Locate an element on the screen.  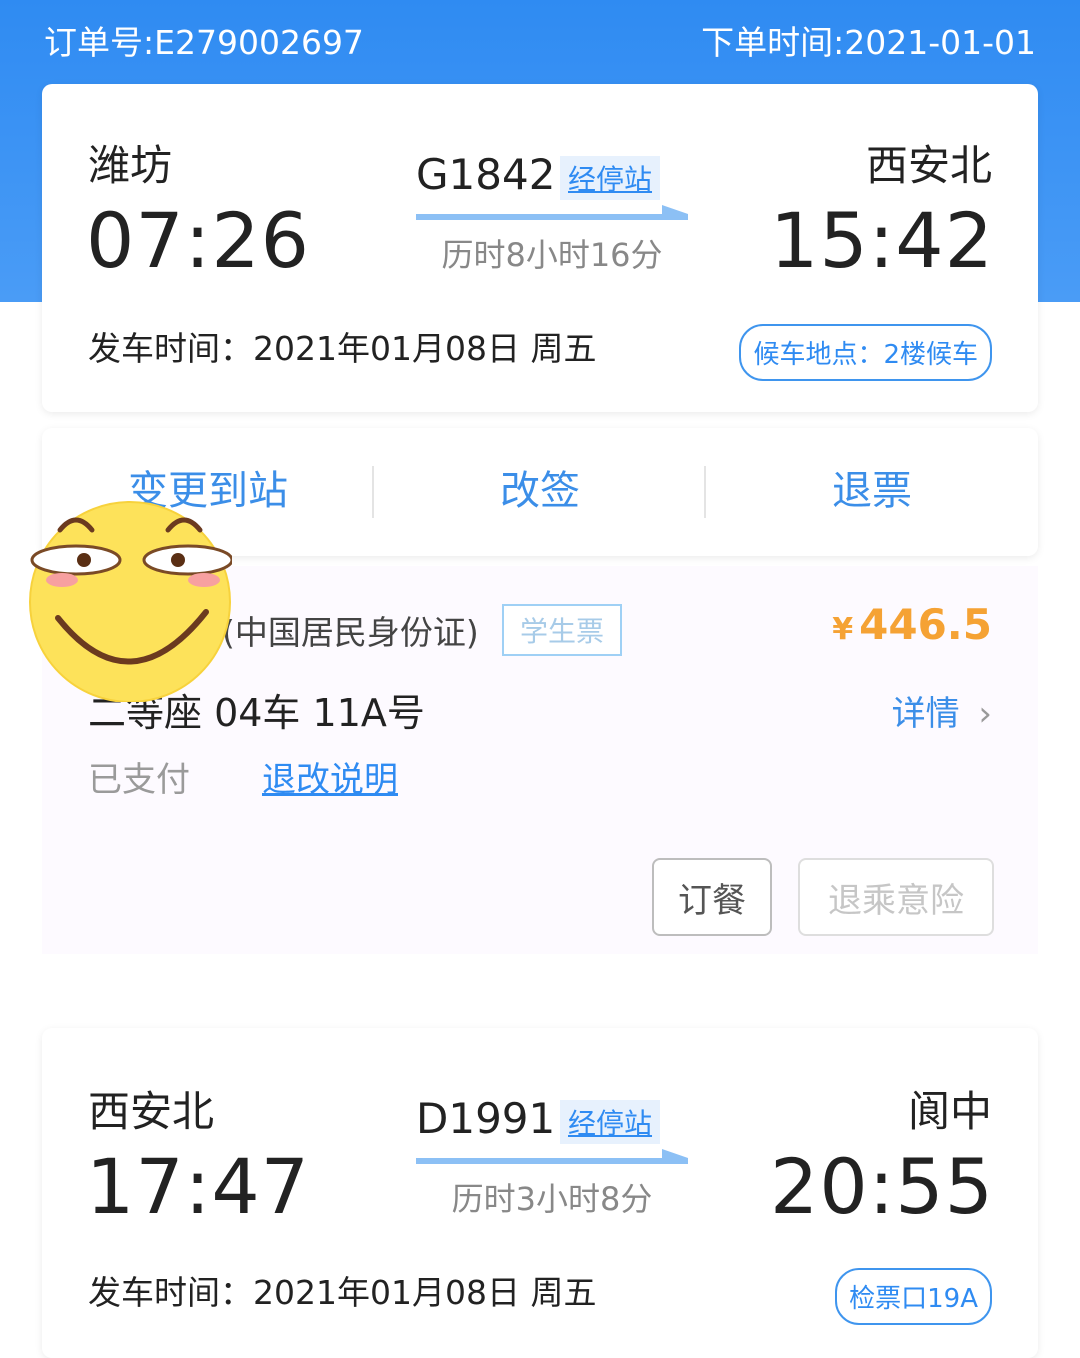
order-meal-button: 订餐 is located at coordinates (712, 897).